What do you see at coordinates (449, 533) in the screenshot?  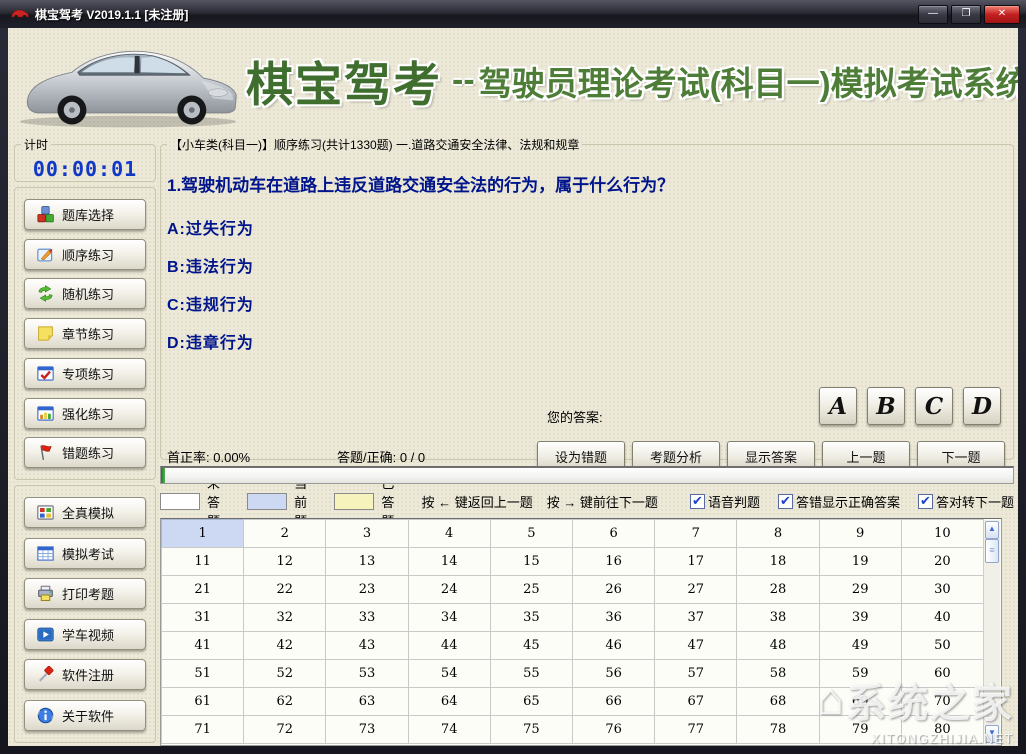 I see `question-cell-4: 4` at bounding box center [449, 533].